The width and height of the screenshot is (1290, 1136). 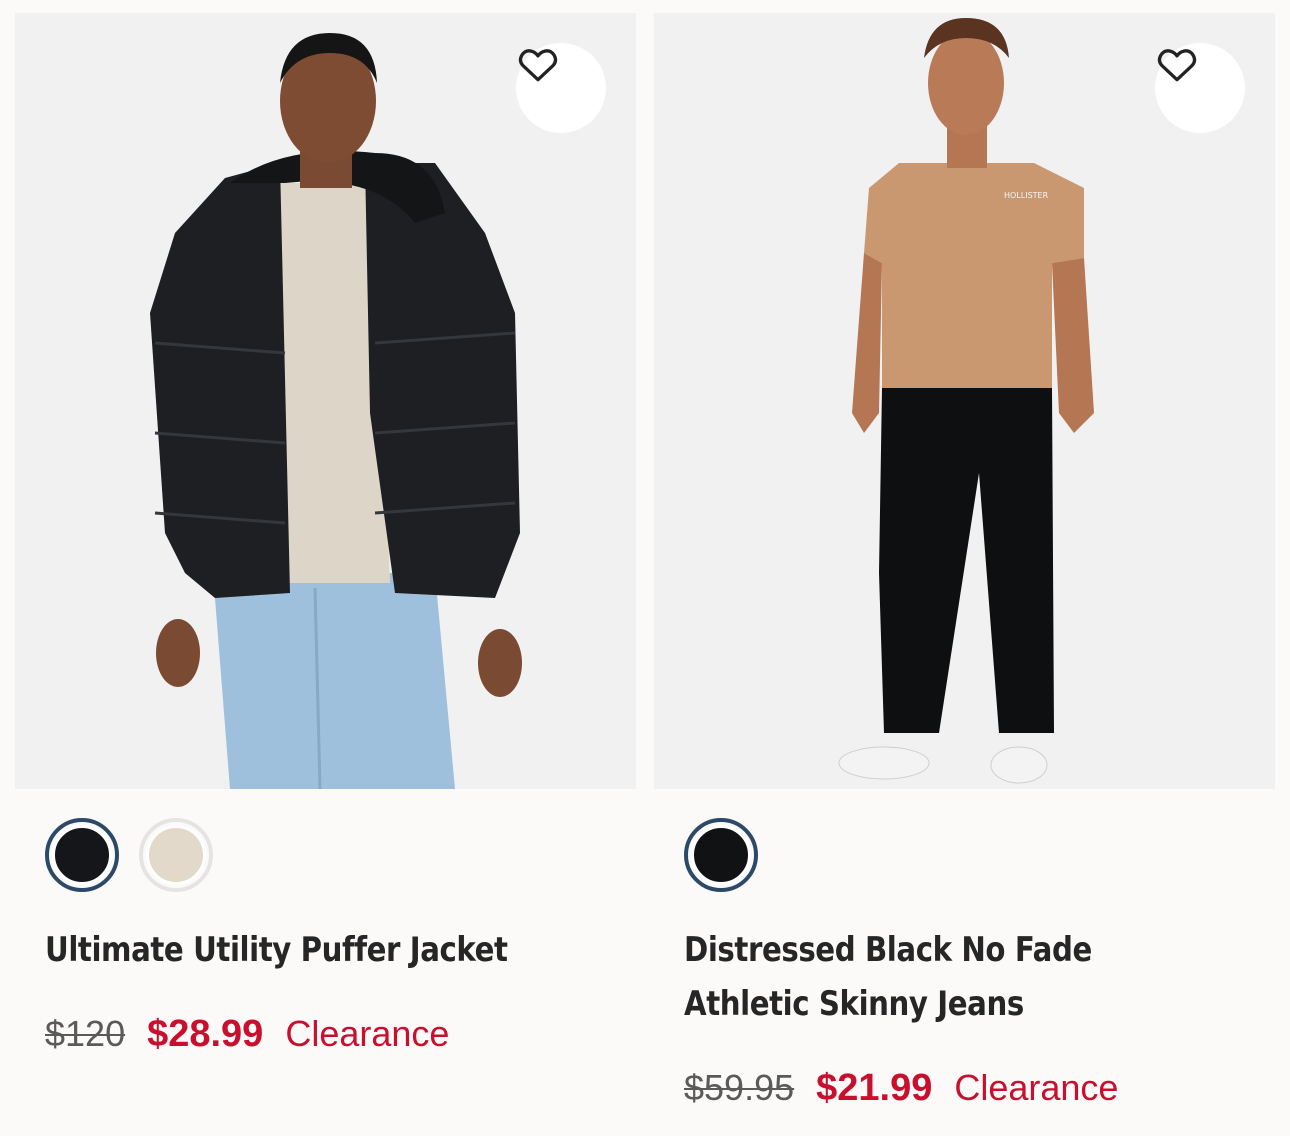 I want to click on sale-price: $21.99, so click(x=874, y=1088).